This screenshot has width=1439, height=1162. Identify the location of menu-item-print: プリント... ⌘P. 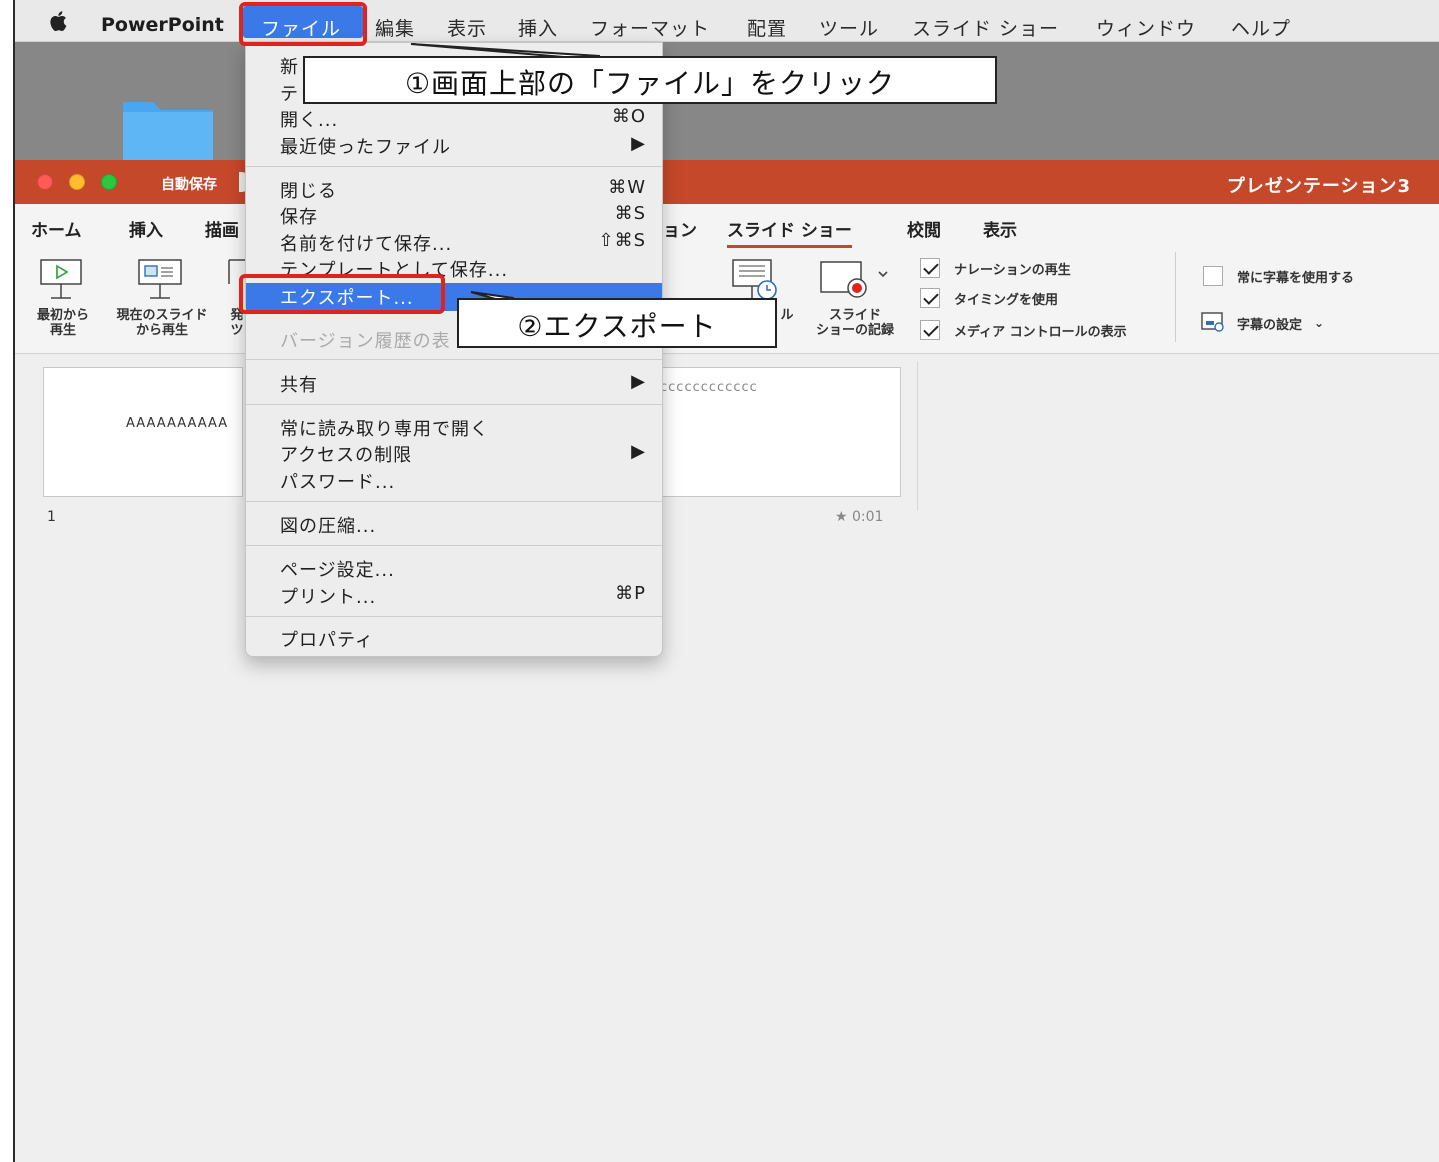
(465, 596).